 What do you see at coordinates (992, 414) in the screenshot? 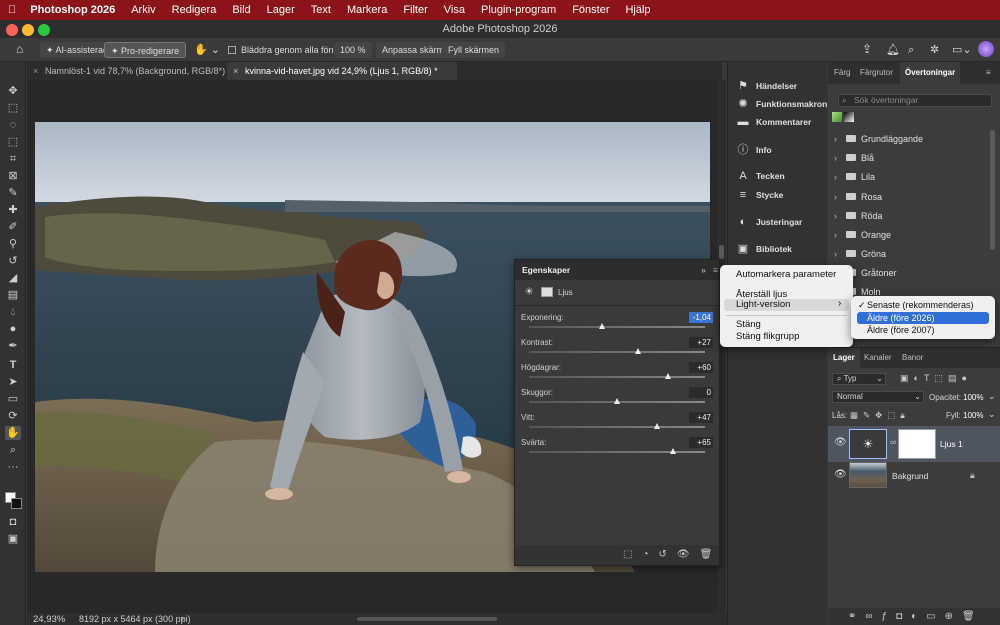
I see `fill-chevron-icon: ⌄` at bounding box center [992, 414].